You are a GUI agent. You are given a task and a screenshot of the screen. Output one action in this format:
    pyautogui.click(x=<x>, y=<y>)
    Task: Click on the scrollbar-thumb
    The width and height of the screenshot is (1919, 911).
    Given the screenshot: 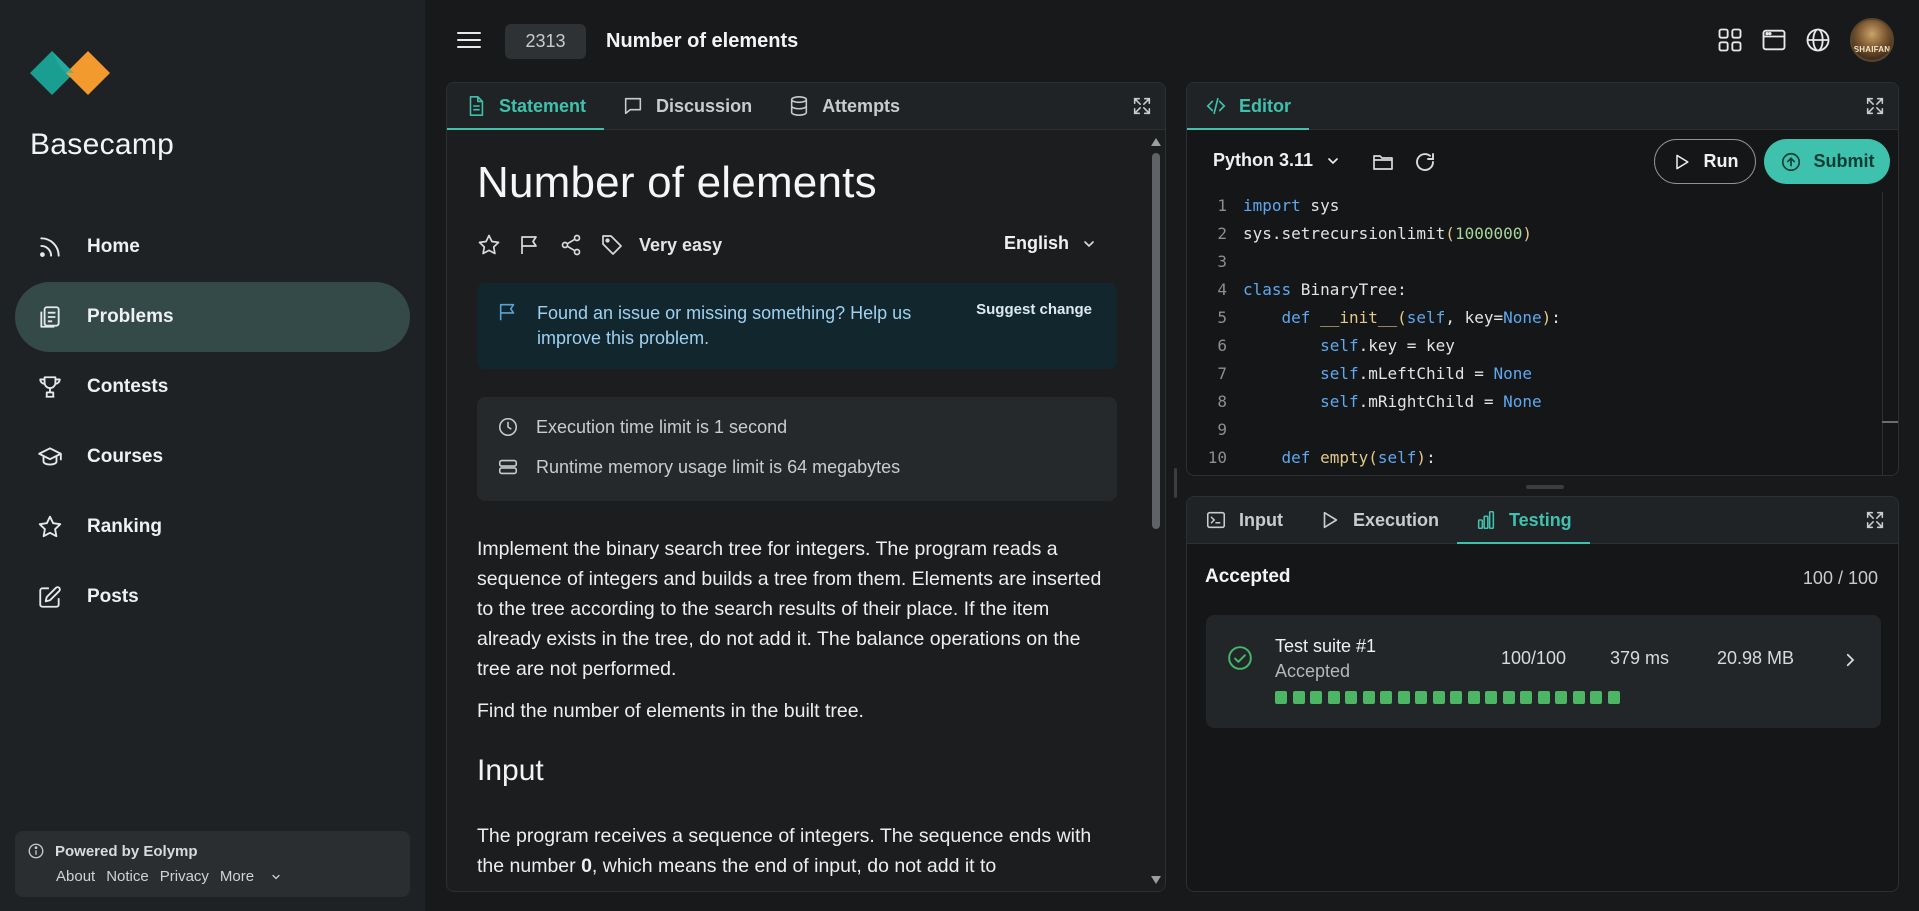 What is the action you would take?
    pyautogui.click(x=1156, y=341)
    